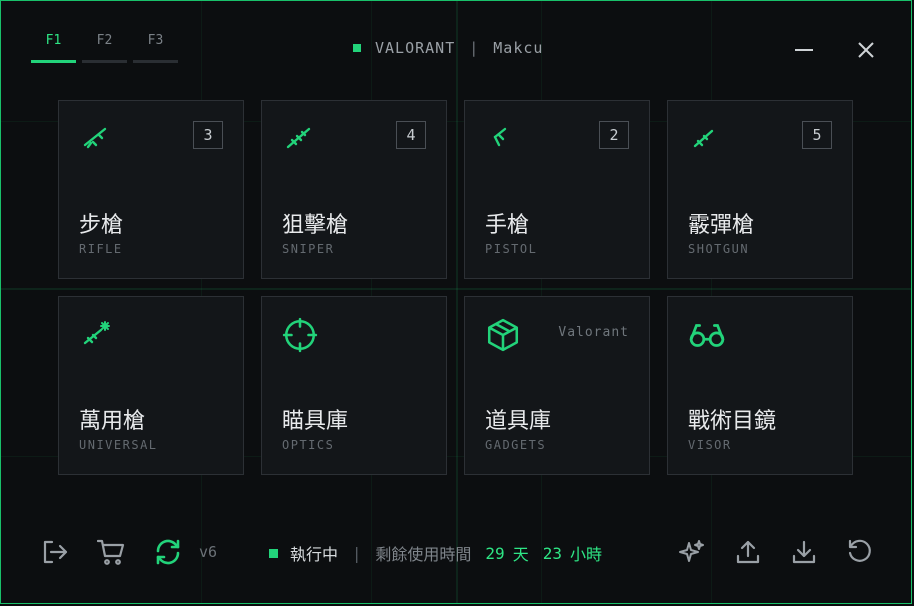  What do you see at coordinates (298, 138) in the screenshot?
I see `sniper-icon` at bounding box center [298, 138].